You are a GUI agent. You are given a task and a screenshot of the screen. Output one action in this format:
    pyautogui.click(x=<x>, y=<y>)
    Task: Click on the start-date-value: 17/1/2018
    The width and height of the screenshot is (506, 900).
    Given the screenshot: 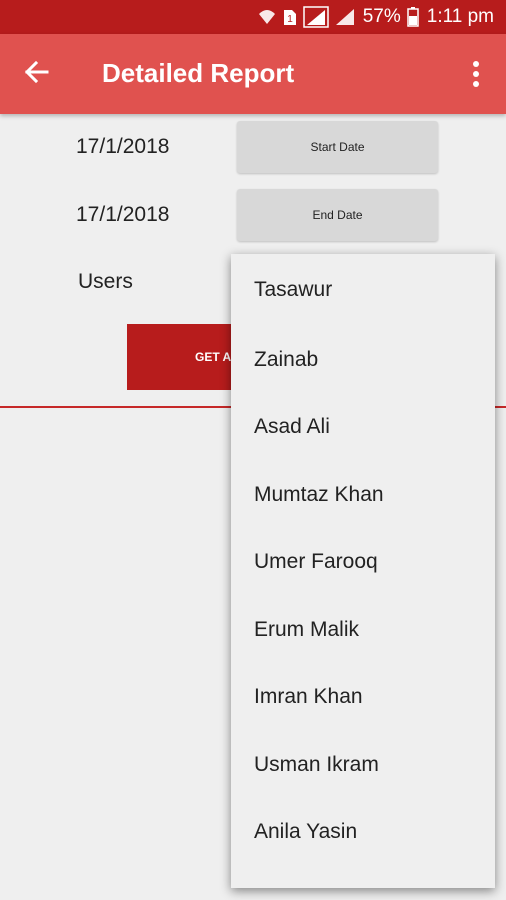 What is the action you would take?
    pyautogui.click(x=123, y=146)
    